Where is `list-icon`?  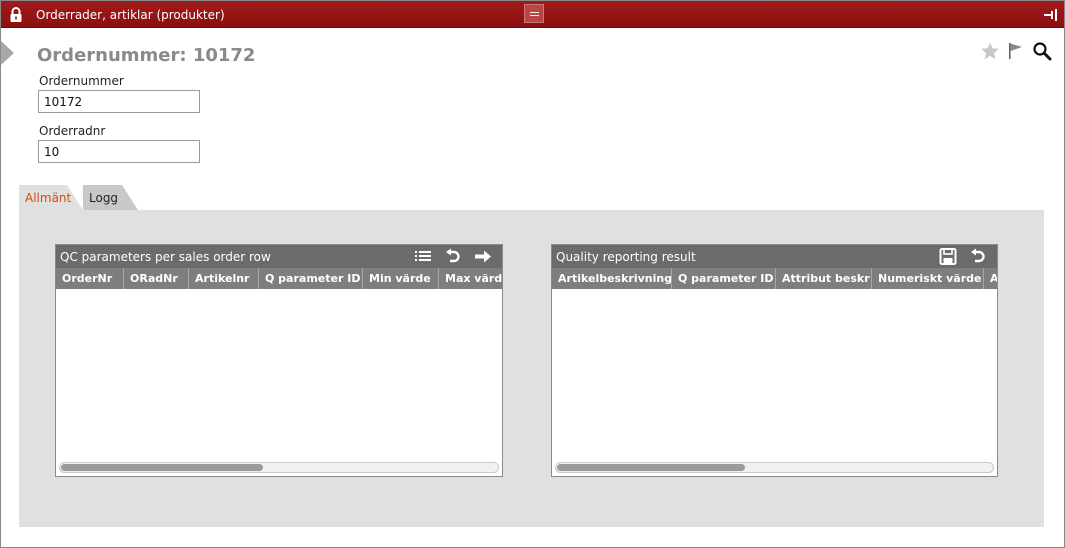
list-icon is located at coordinates (423, 256).